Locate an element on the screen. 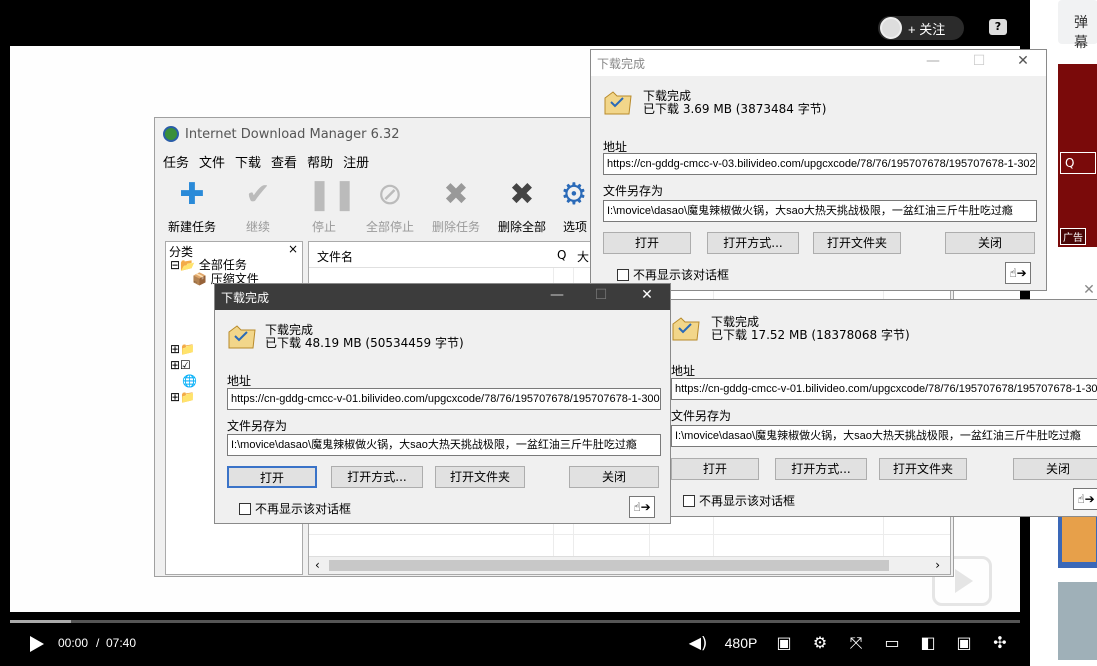 This screenshot has height=666, width=1097. stop-all-icon: ⊘ is located at coordinates (390, 194).